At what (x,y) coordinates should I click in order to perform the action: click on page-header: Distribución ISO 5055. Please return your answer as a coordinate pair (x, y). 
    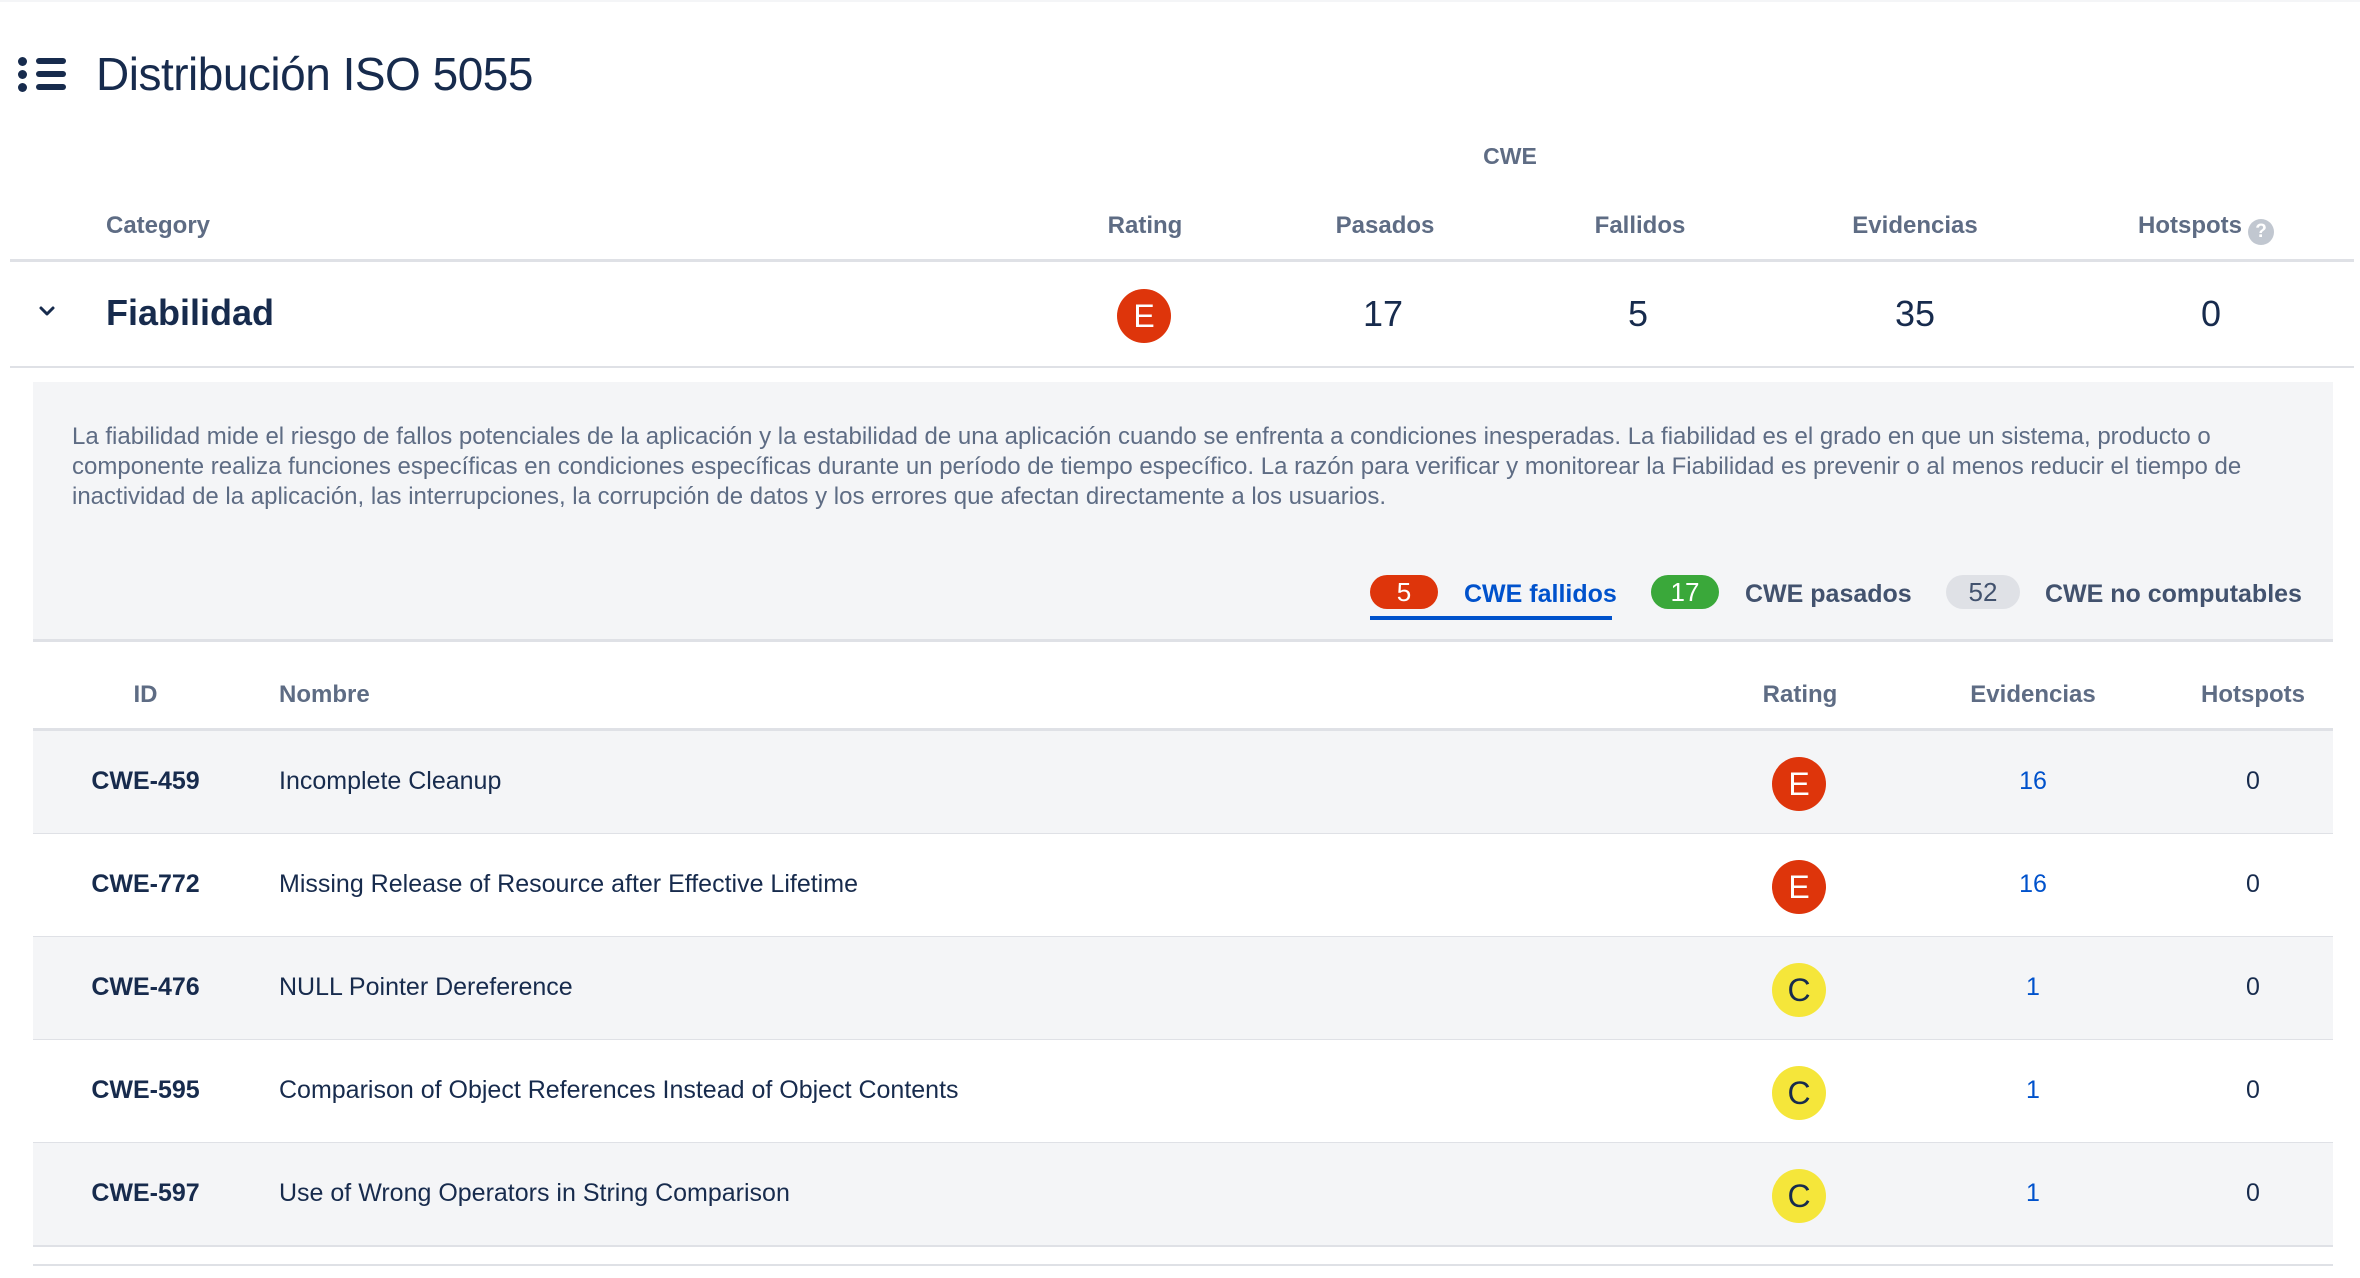
    Looking at the image, I should click on (275, 74).